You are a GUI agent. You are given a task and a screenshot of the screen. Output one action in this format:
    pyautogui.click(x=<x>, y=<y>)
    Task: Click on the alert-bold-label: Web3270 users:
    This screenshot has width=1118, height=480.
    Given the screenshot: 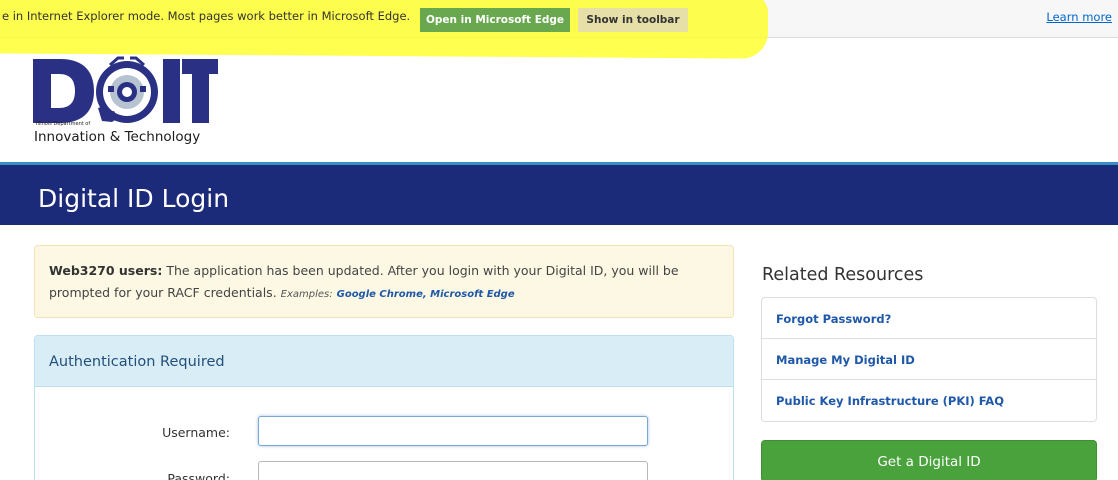 What is the action you would take?
    pyautogui.click(x=106, y=270)
    